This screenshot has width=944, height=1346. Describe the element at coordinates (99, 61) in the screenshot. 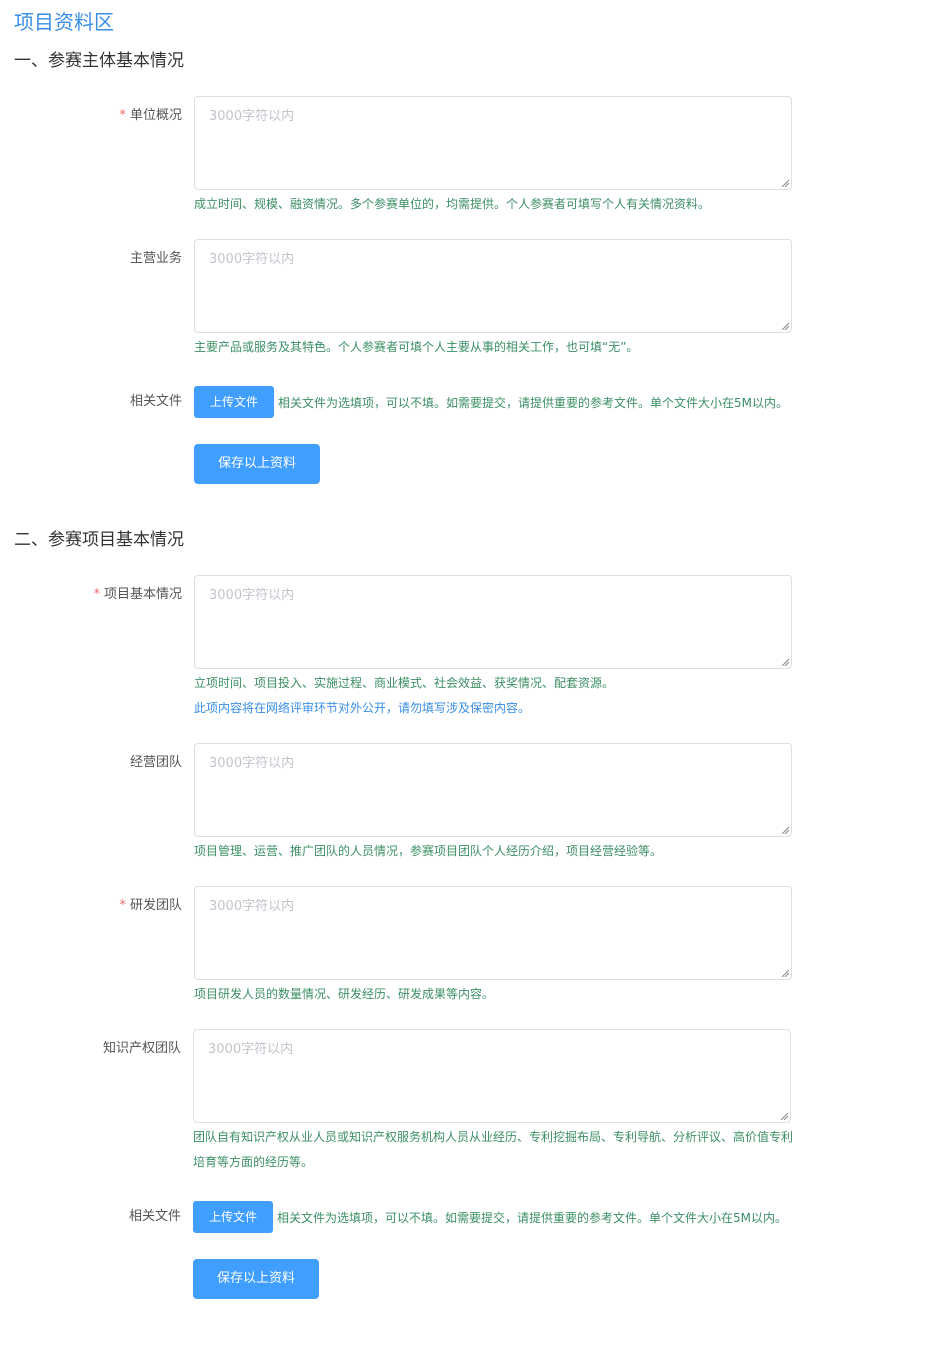

I see `section-title-entity: 一、参赛主体基本情况` at that location.